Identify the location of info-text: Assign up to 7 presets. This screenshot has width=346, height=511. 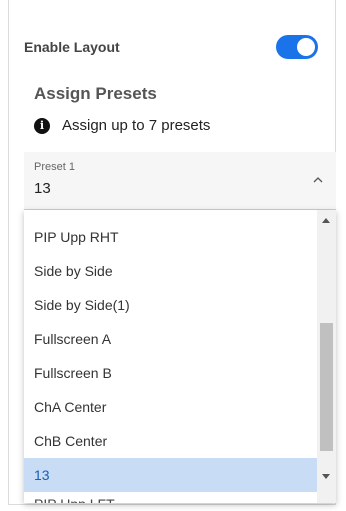
(136, 125).